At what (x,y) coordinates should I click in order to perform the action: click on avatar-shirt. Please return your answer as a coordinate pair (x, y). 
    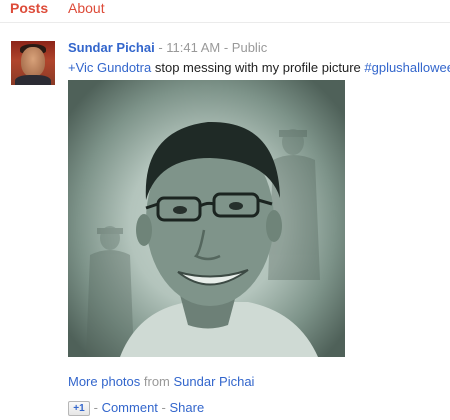
    Looking at the image, I should click on (33, 80).